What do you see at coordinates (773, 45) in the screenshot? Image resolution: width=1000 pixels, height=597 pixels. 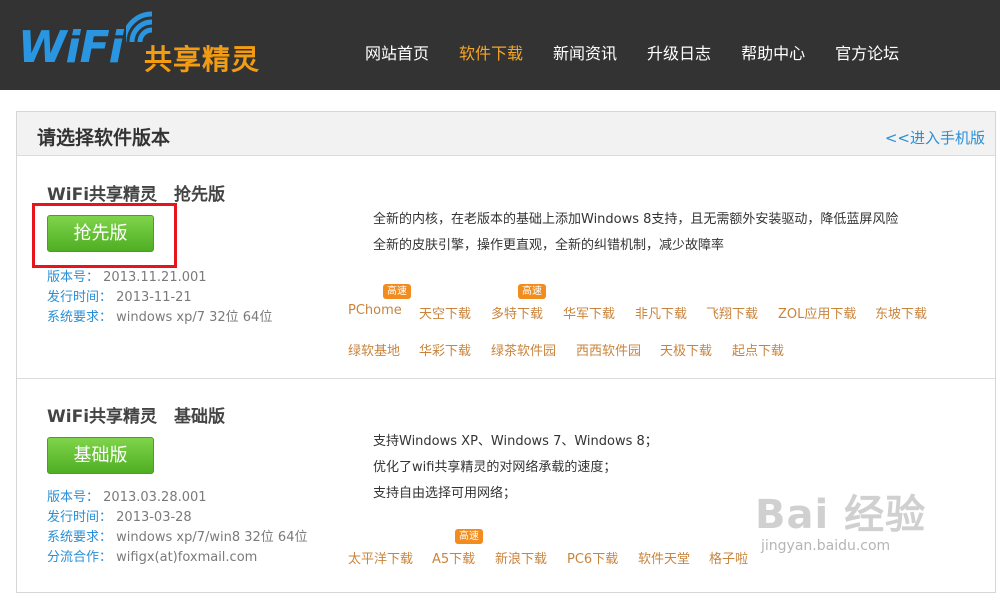 I see `nav-help-center: 帮助中心` at bounding box center [773, 45].